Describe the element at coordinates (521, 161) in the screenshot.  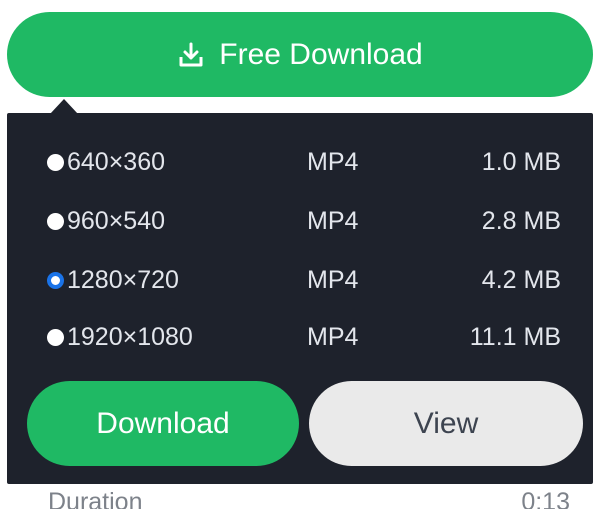
I see `option-size: 1.0 MB` at that location.